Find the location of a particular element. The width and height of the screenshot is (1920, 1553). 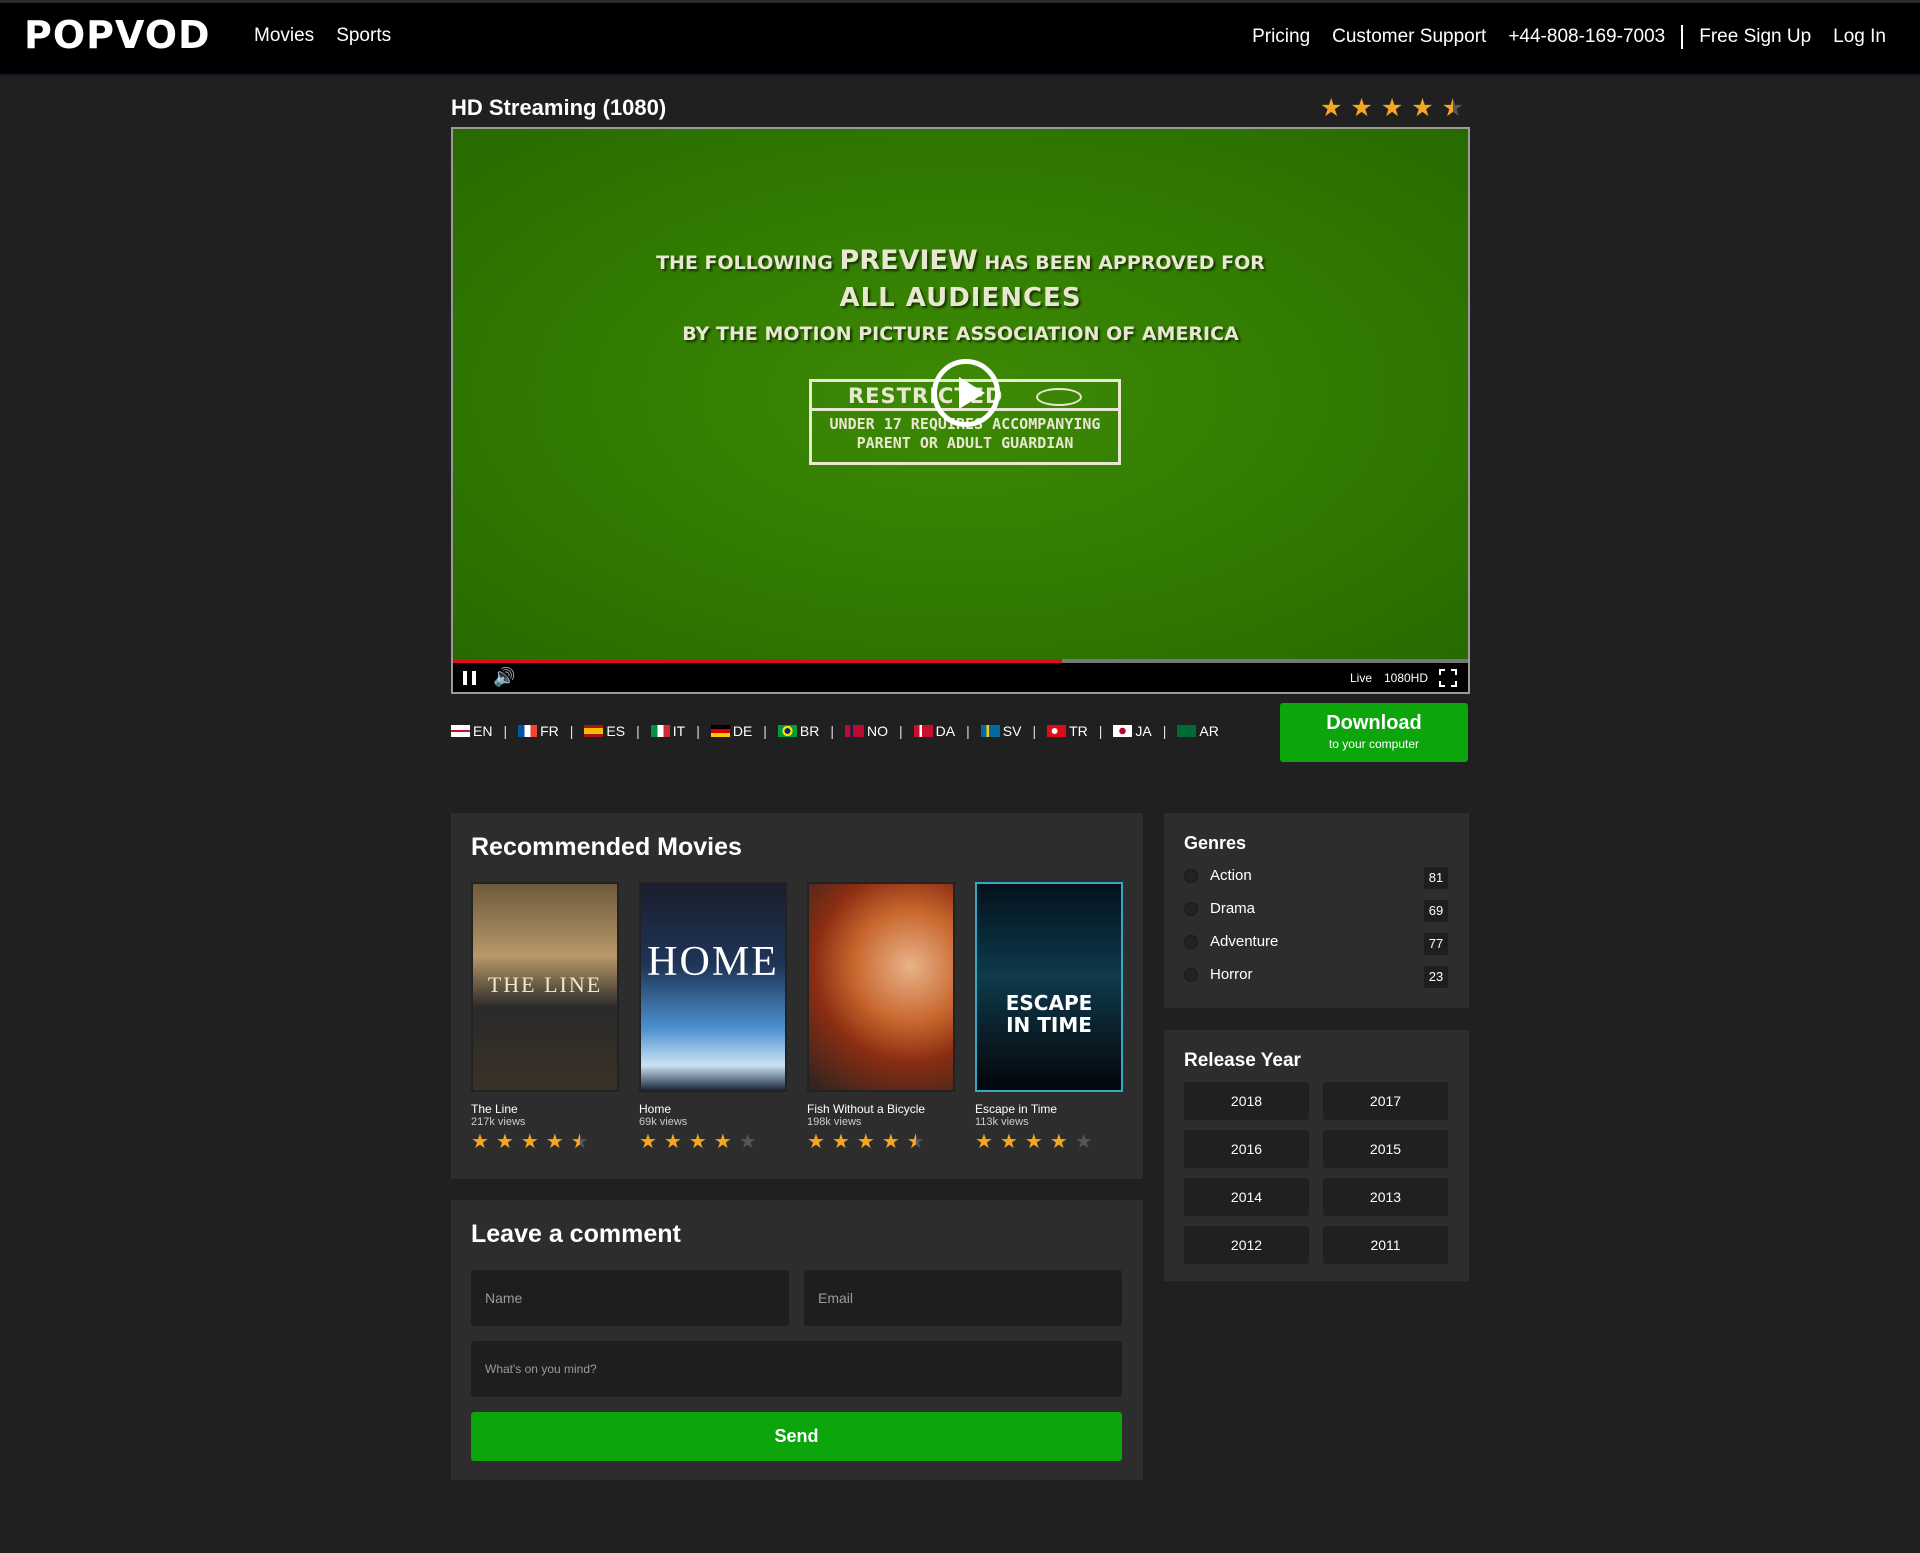

movie-poster: ESCAPE IN TIME is located at coordinates (1049, 987).